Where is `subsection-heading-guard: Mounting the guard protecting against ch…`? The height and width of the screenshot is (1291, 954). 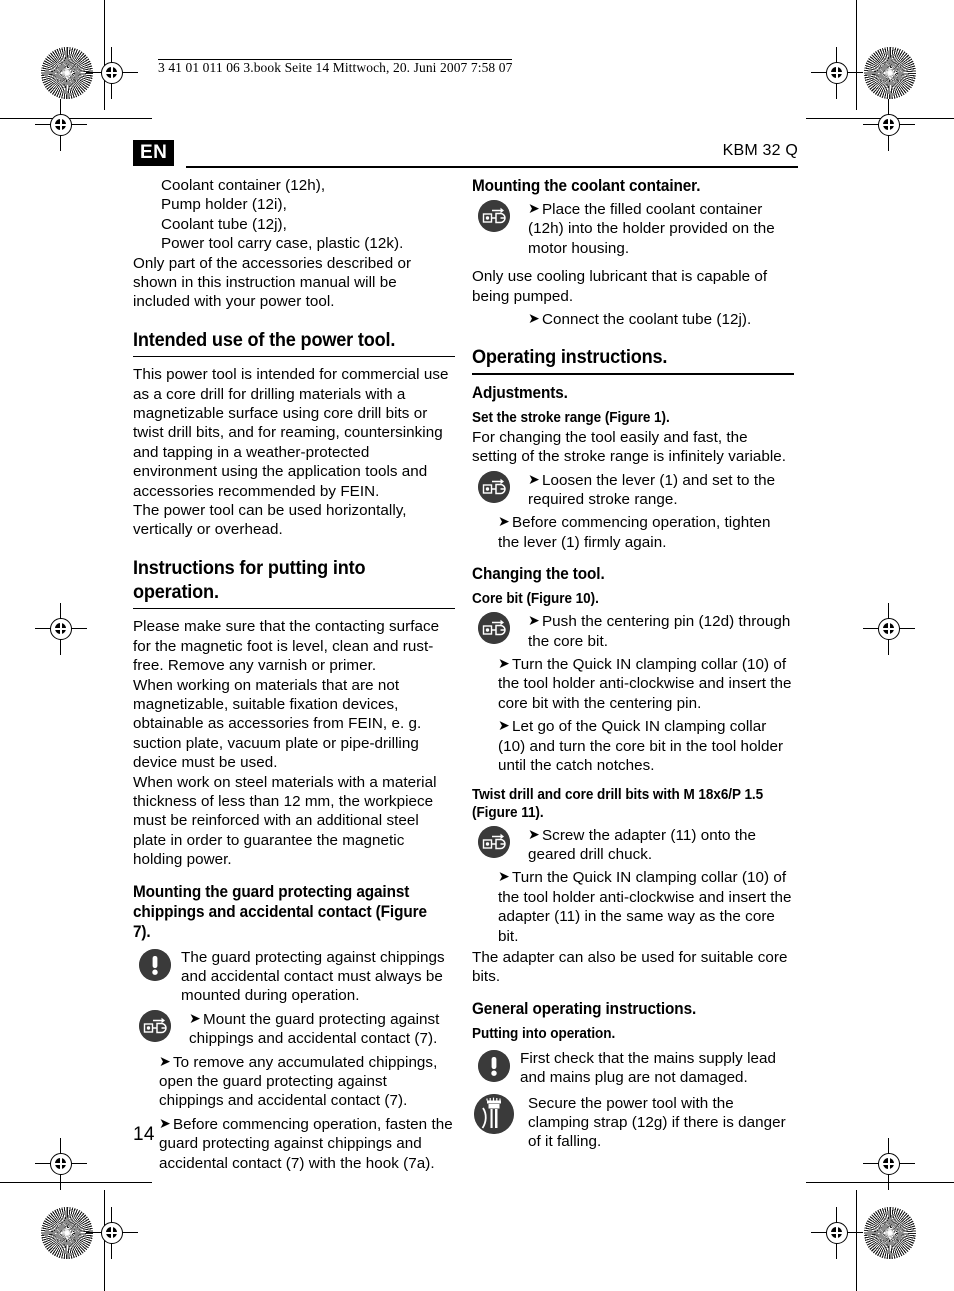 subsection-heading-guard: Mounting the guard protecting against ch… is located at coordinates (280, 911).